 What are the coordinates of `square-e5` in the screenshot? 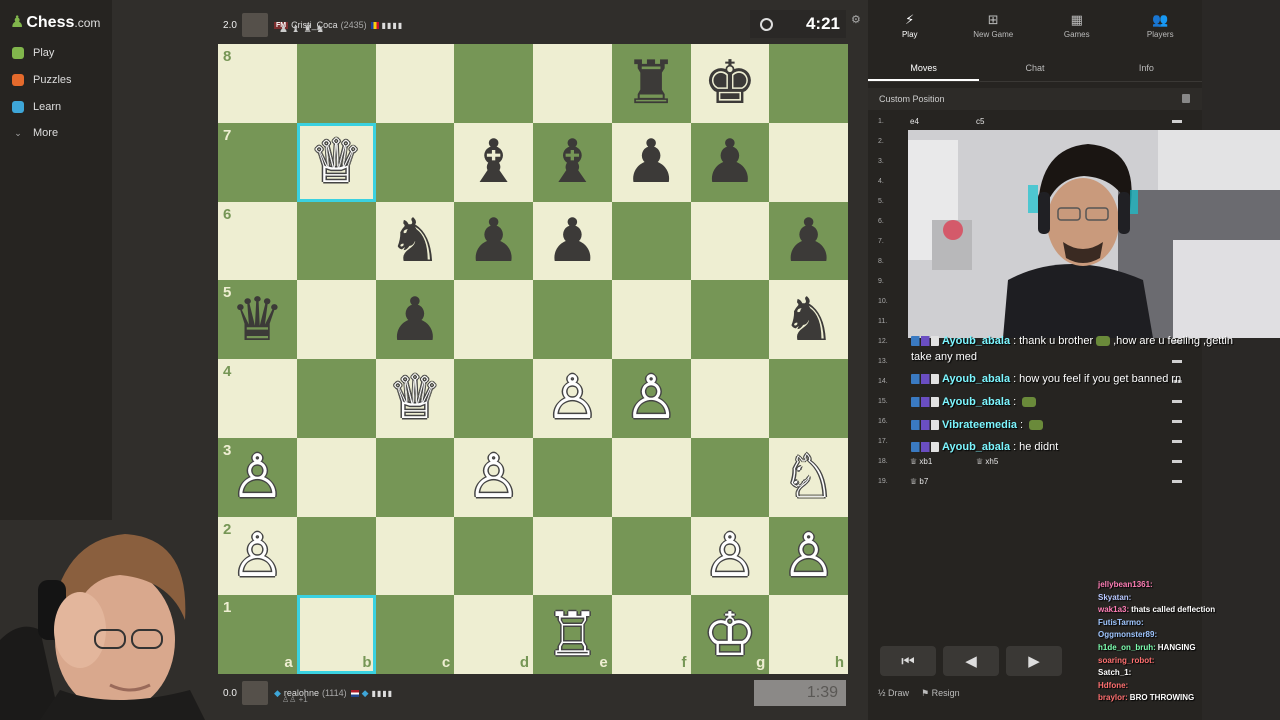 It's located at (572, 319).